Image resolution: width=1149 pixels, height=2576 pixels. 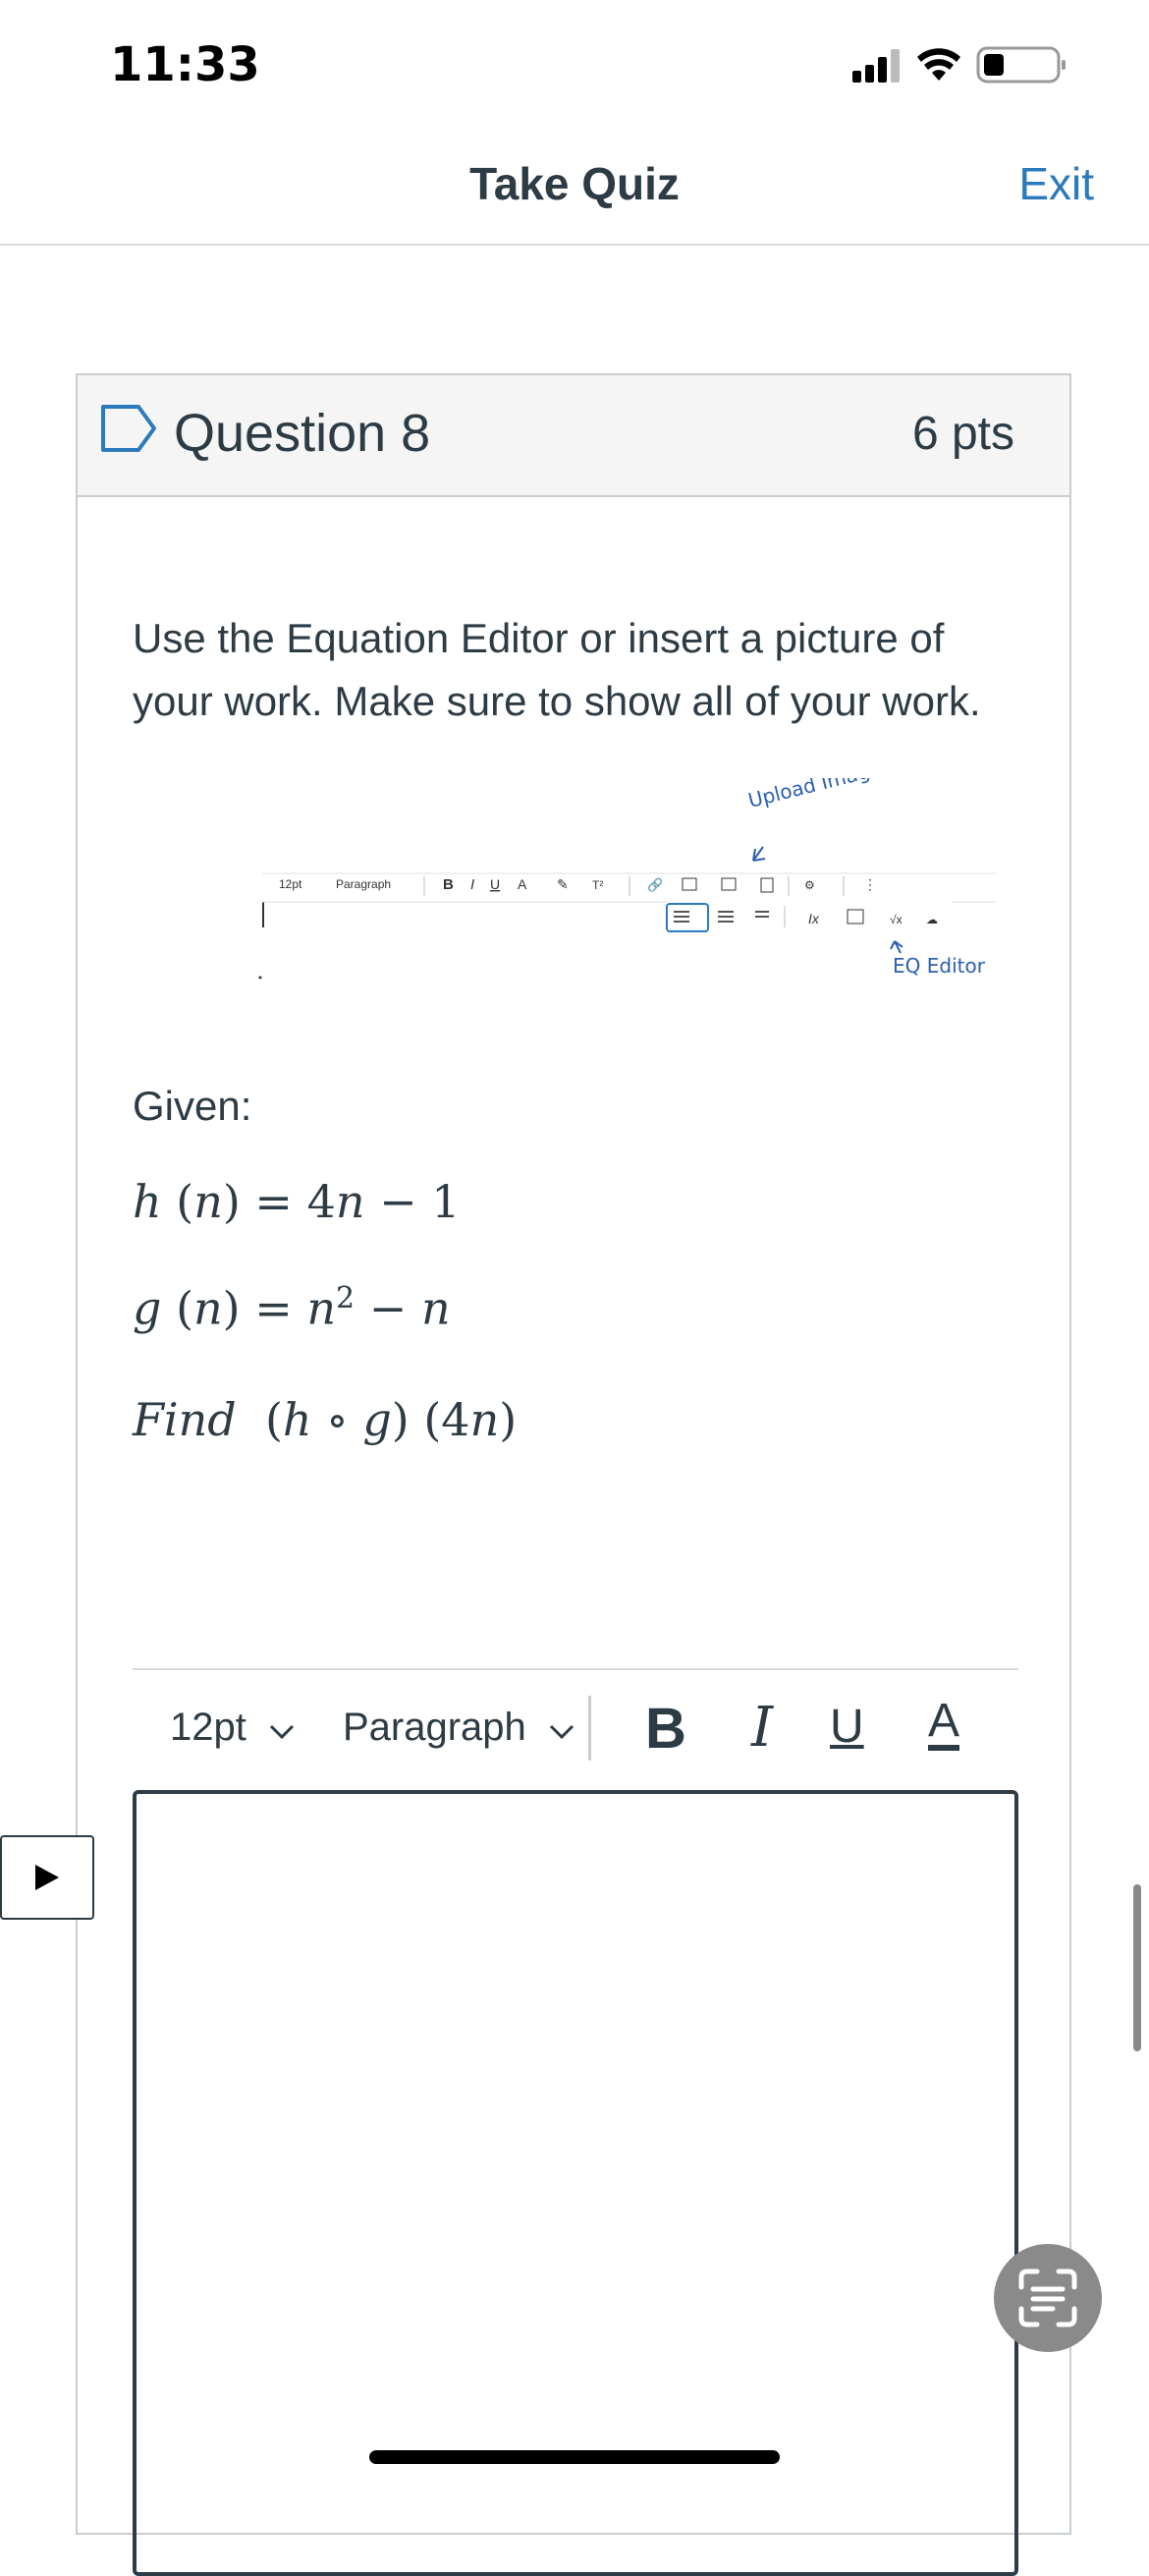 What do you see at coordinates (847, 1727) in the screenshot?
I see `underline-button: U` at bounding box center [847, 1727].